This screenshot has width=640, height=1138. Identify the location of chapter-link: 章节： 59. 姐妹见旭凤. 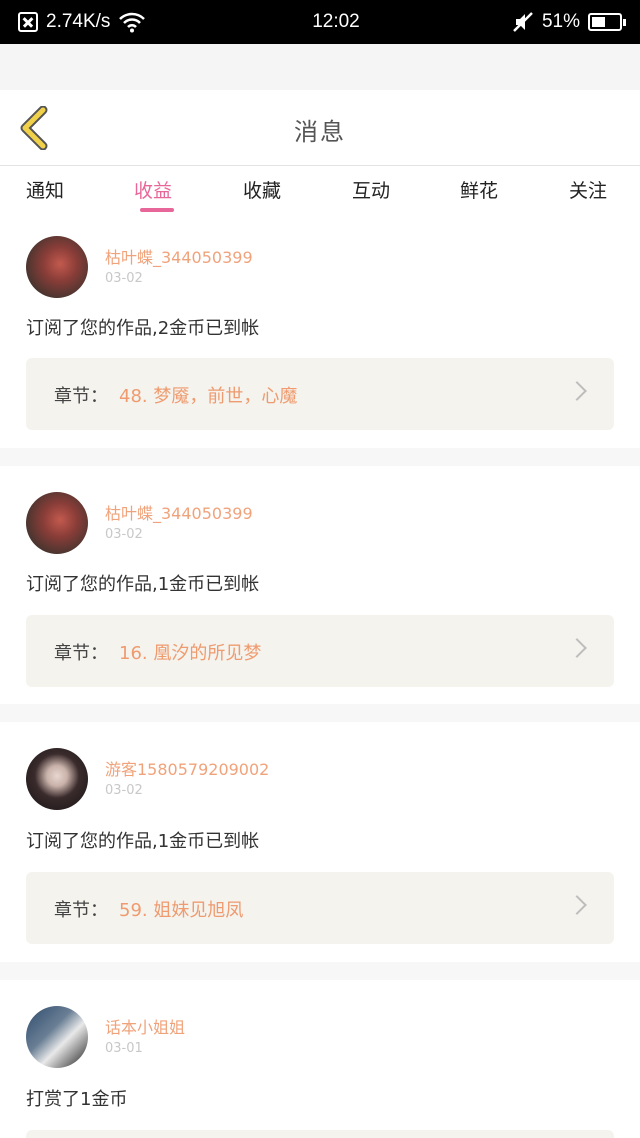
(320, 908).